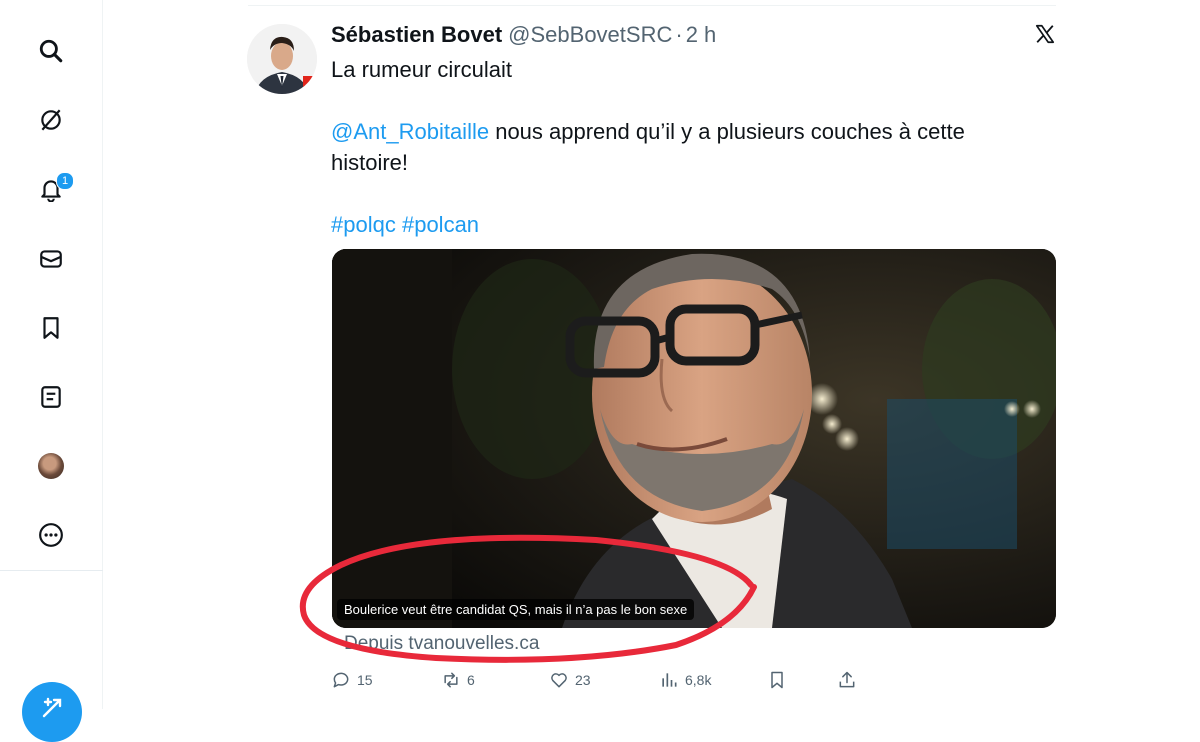 This screenshot has height=742, width=1200. Describe the element at coordinates (410, 131) in the screenshot. I see `mention-link: @Ant_Robitaille` at that location.